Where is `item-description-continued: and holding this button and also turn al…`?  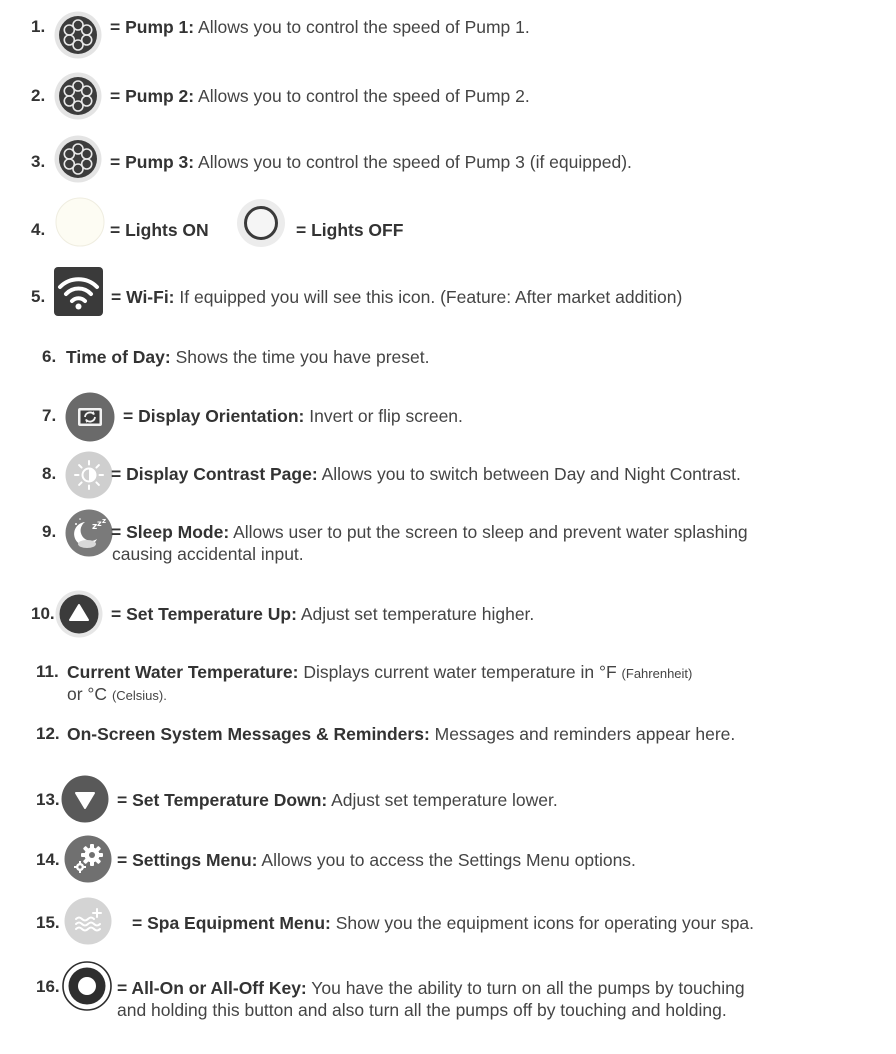
item-description-continued: and holding this button and also turn al… is located at coordinates (422, 1010).